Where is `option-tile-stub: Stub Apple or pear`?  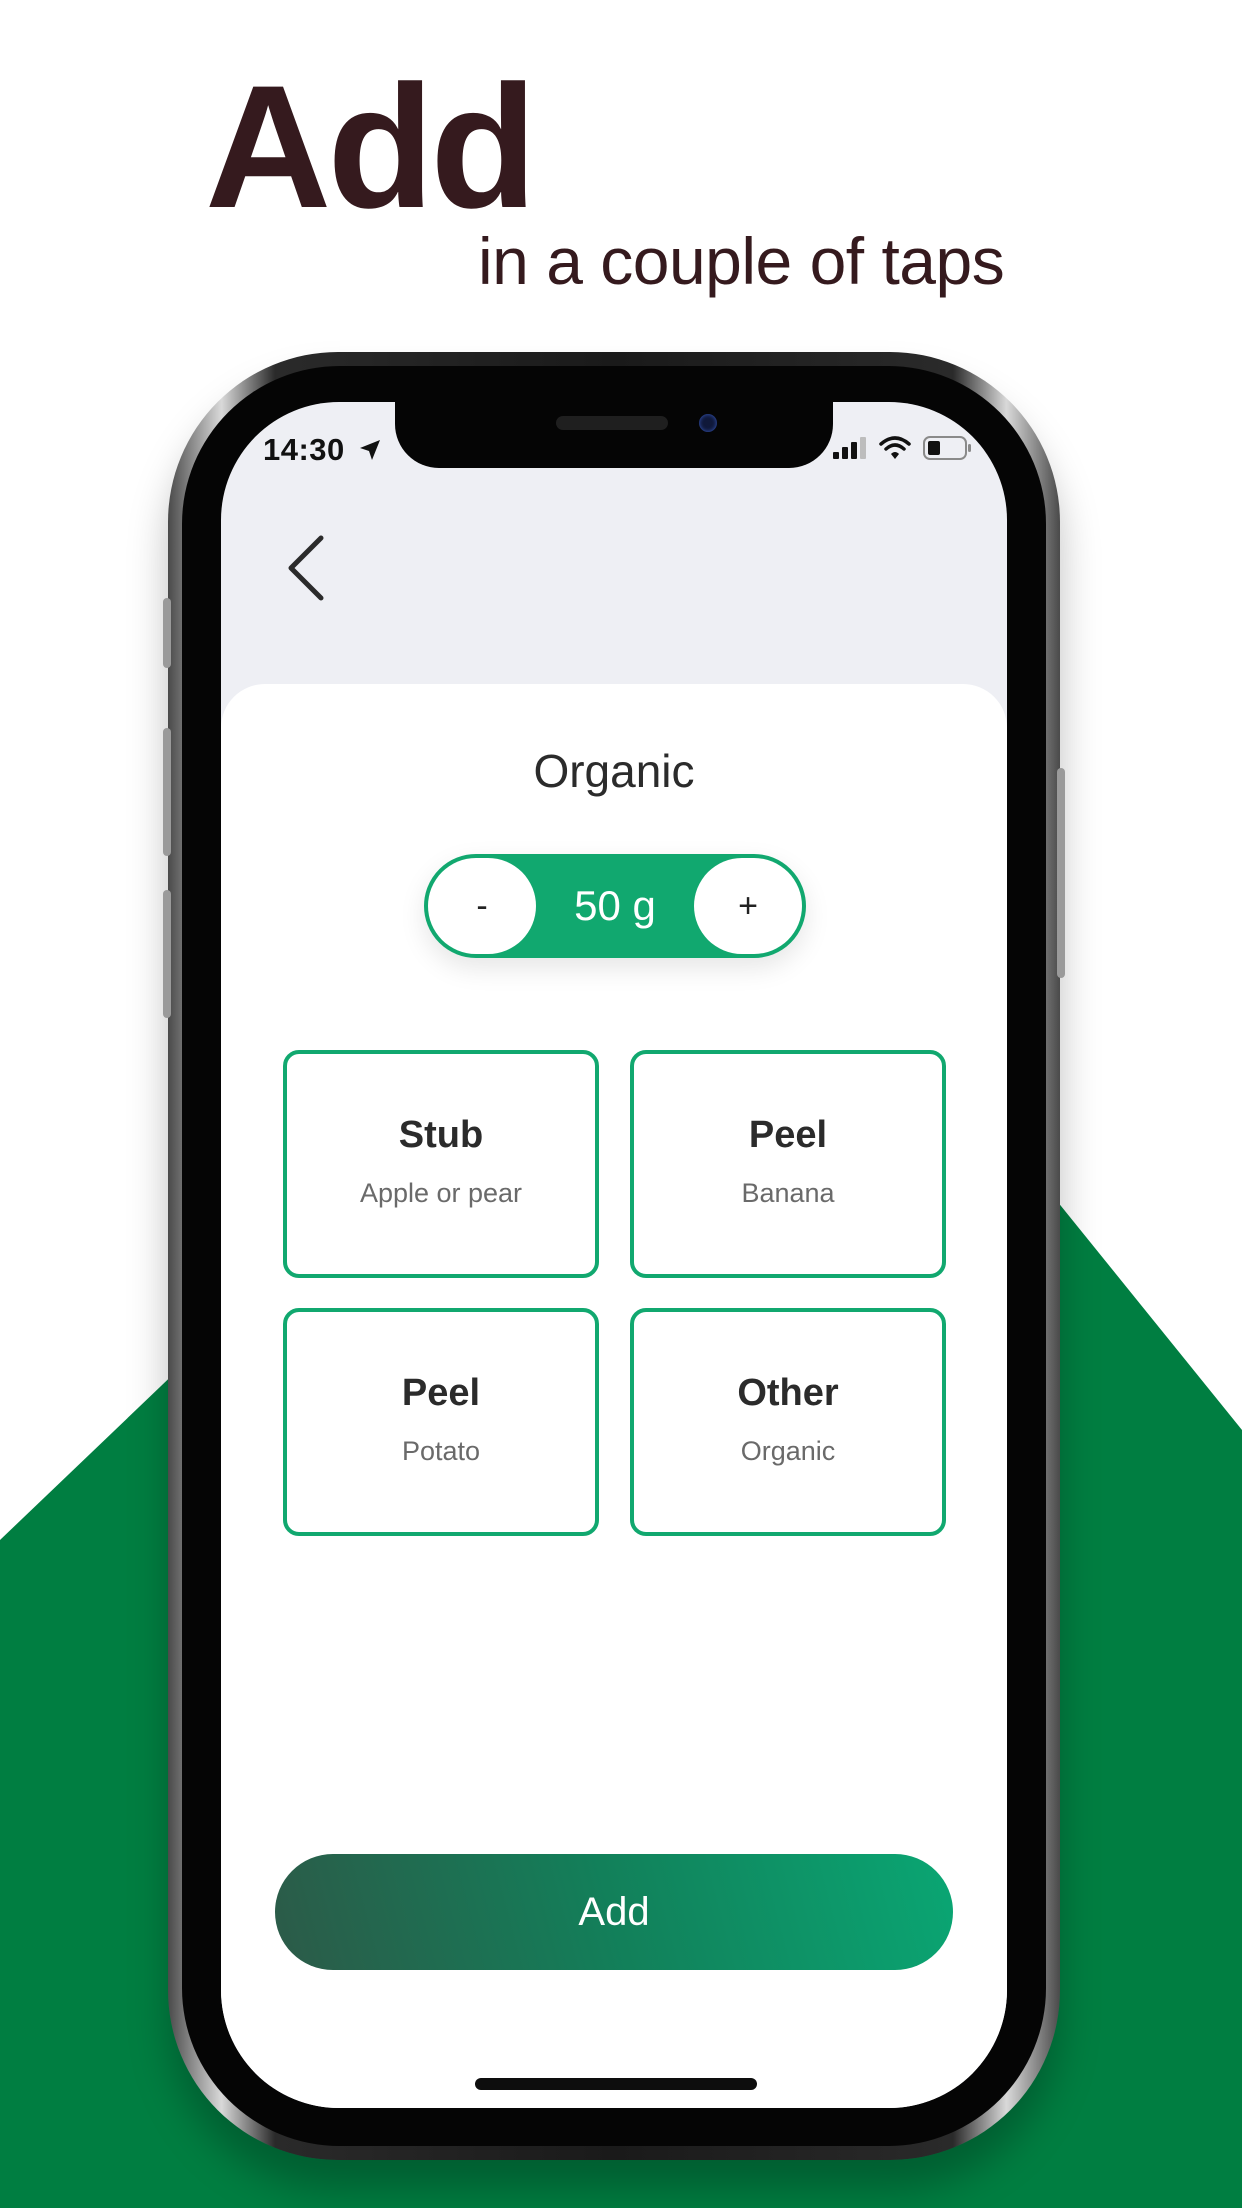 option-tile-stub: Stub Apple or pear is located at coordinates (441, 1164).